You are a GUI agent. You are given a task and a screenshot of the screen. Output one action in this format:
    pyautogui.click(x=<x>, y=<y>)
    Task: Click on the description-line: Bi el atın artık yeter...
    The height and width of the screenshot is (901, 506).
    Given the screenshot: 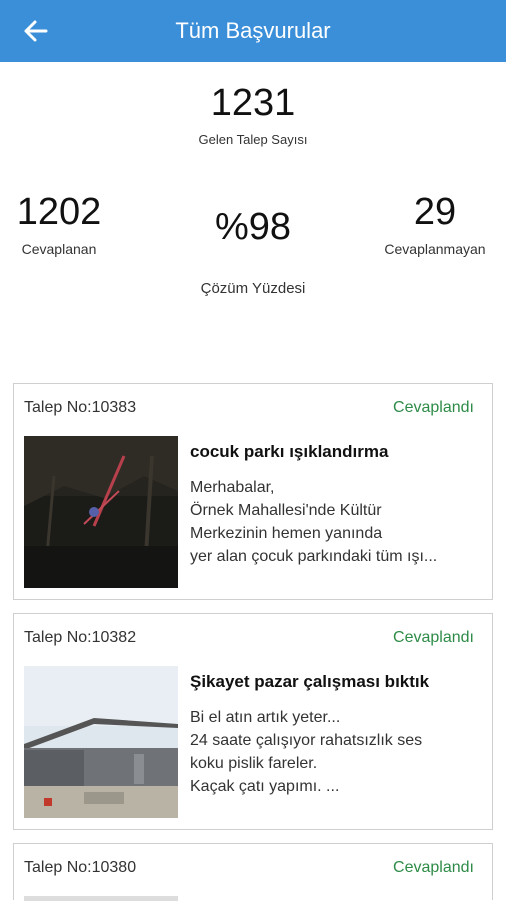 What is the action you would take?
    pyautogui.click(x=265, y=717)
    